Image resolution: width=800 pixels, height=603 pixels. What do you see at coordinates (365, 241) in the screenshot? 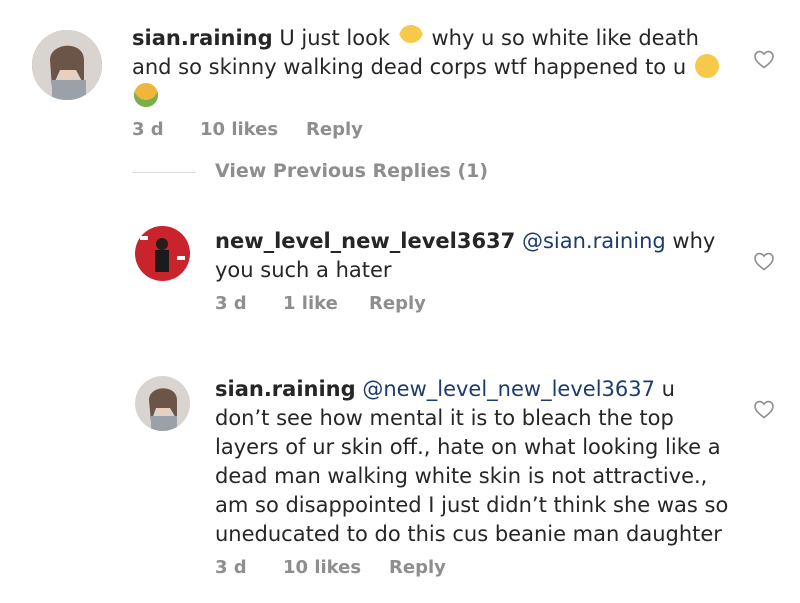
I see `comment-username: new_level_new_level3637` at bounding box center [365, 241].